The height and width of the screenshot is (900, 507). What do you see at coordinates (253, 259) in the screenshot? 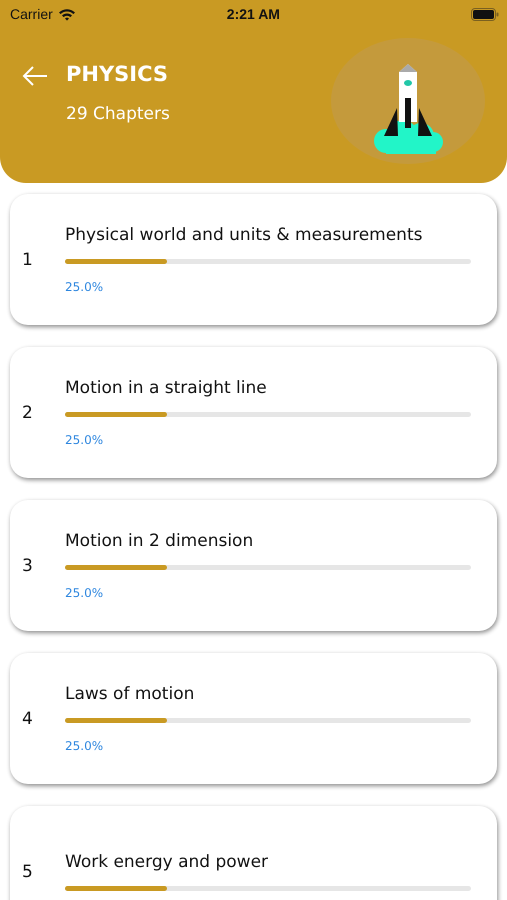
I see `chapter-card: 1 Physical world and units & measurements 25.0%` at bounding box center [253, 259].